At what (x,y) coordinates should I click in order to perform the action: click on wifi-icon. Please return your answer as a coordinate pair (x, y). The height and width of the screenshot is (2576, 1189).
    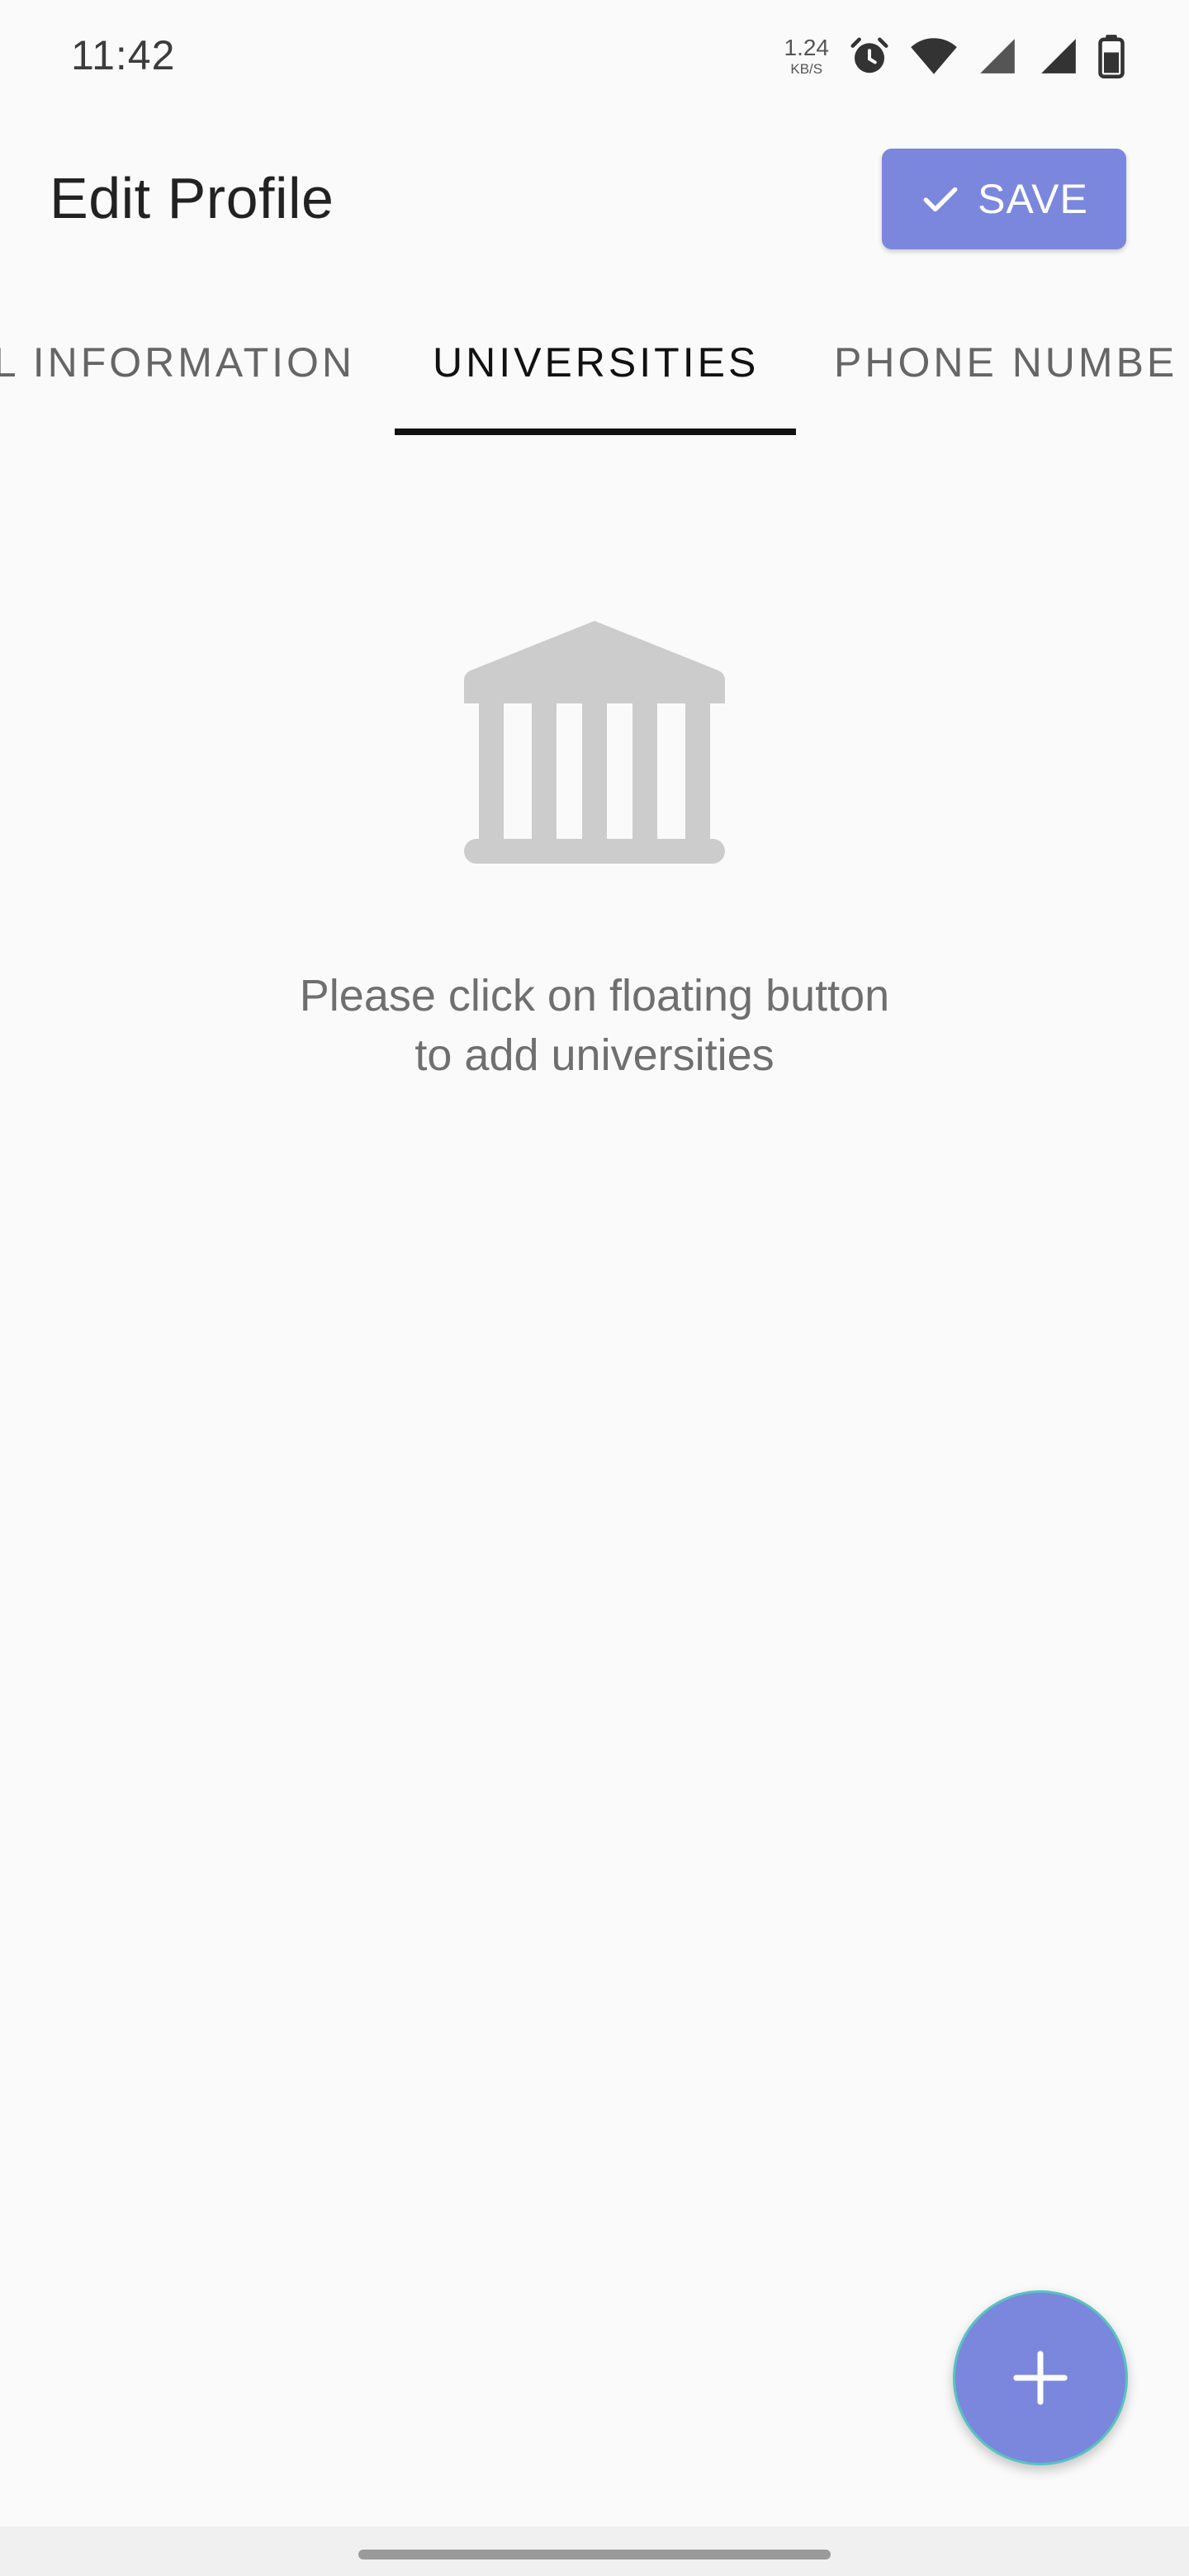
    Looking at the image, I should click on (934, 56).